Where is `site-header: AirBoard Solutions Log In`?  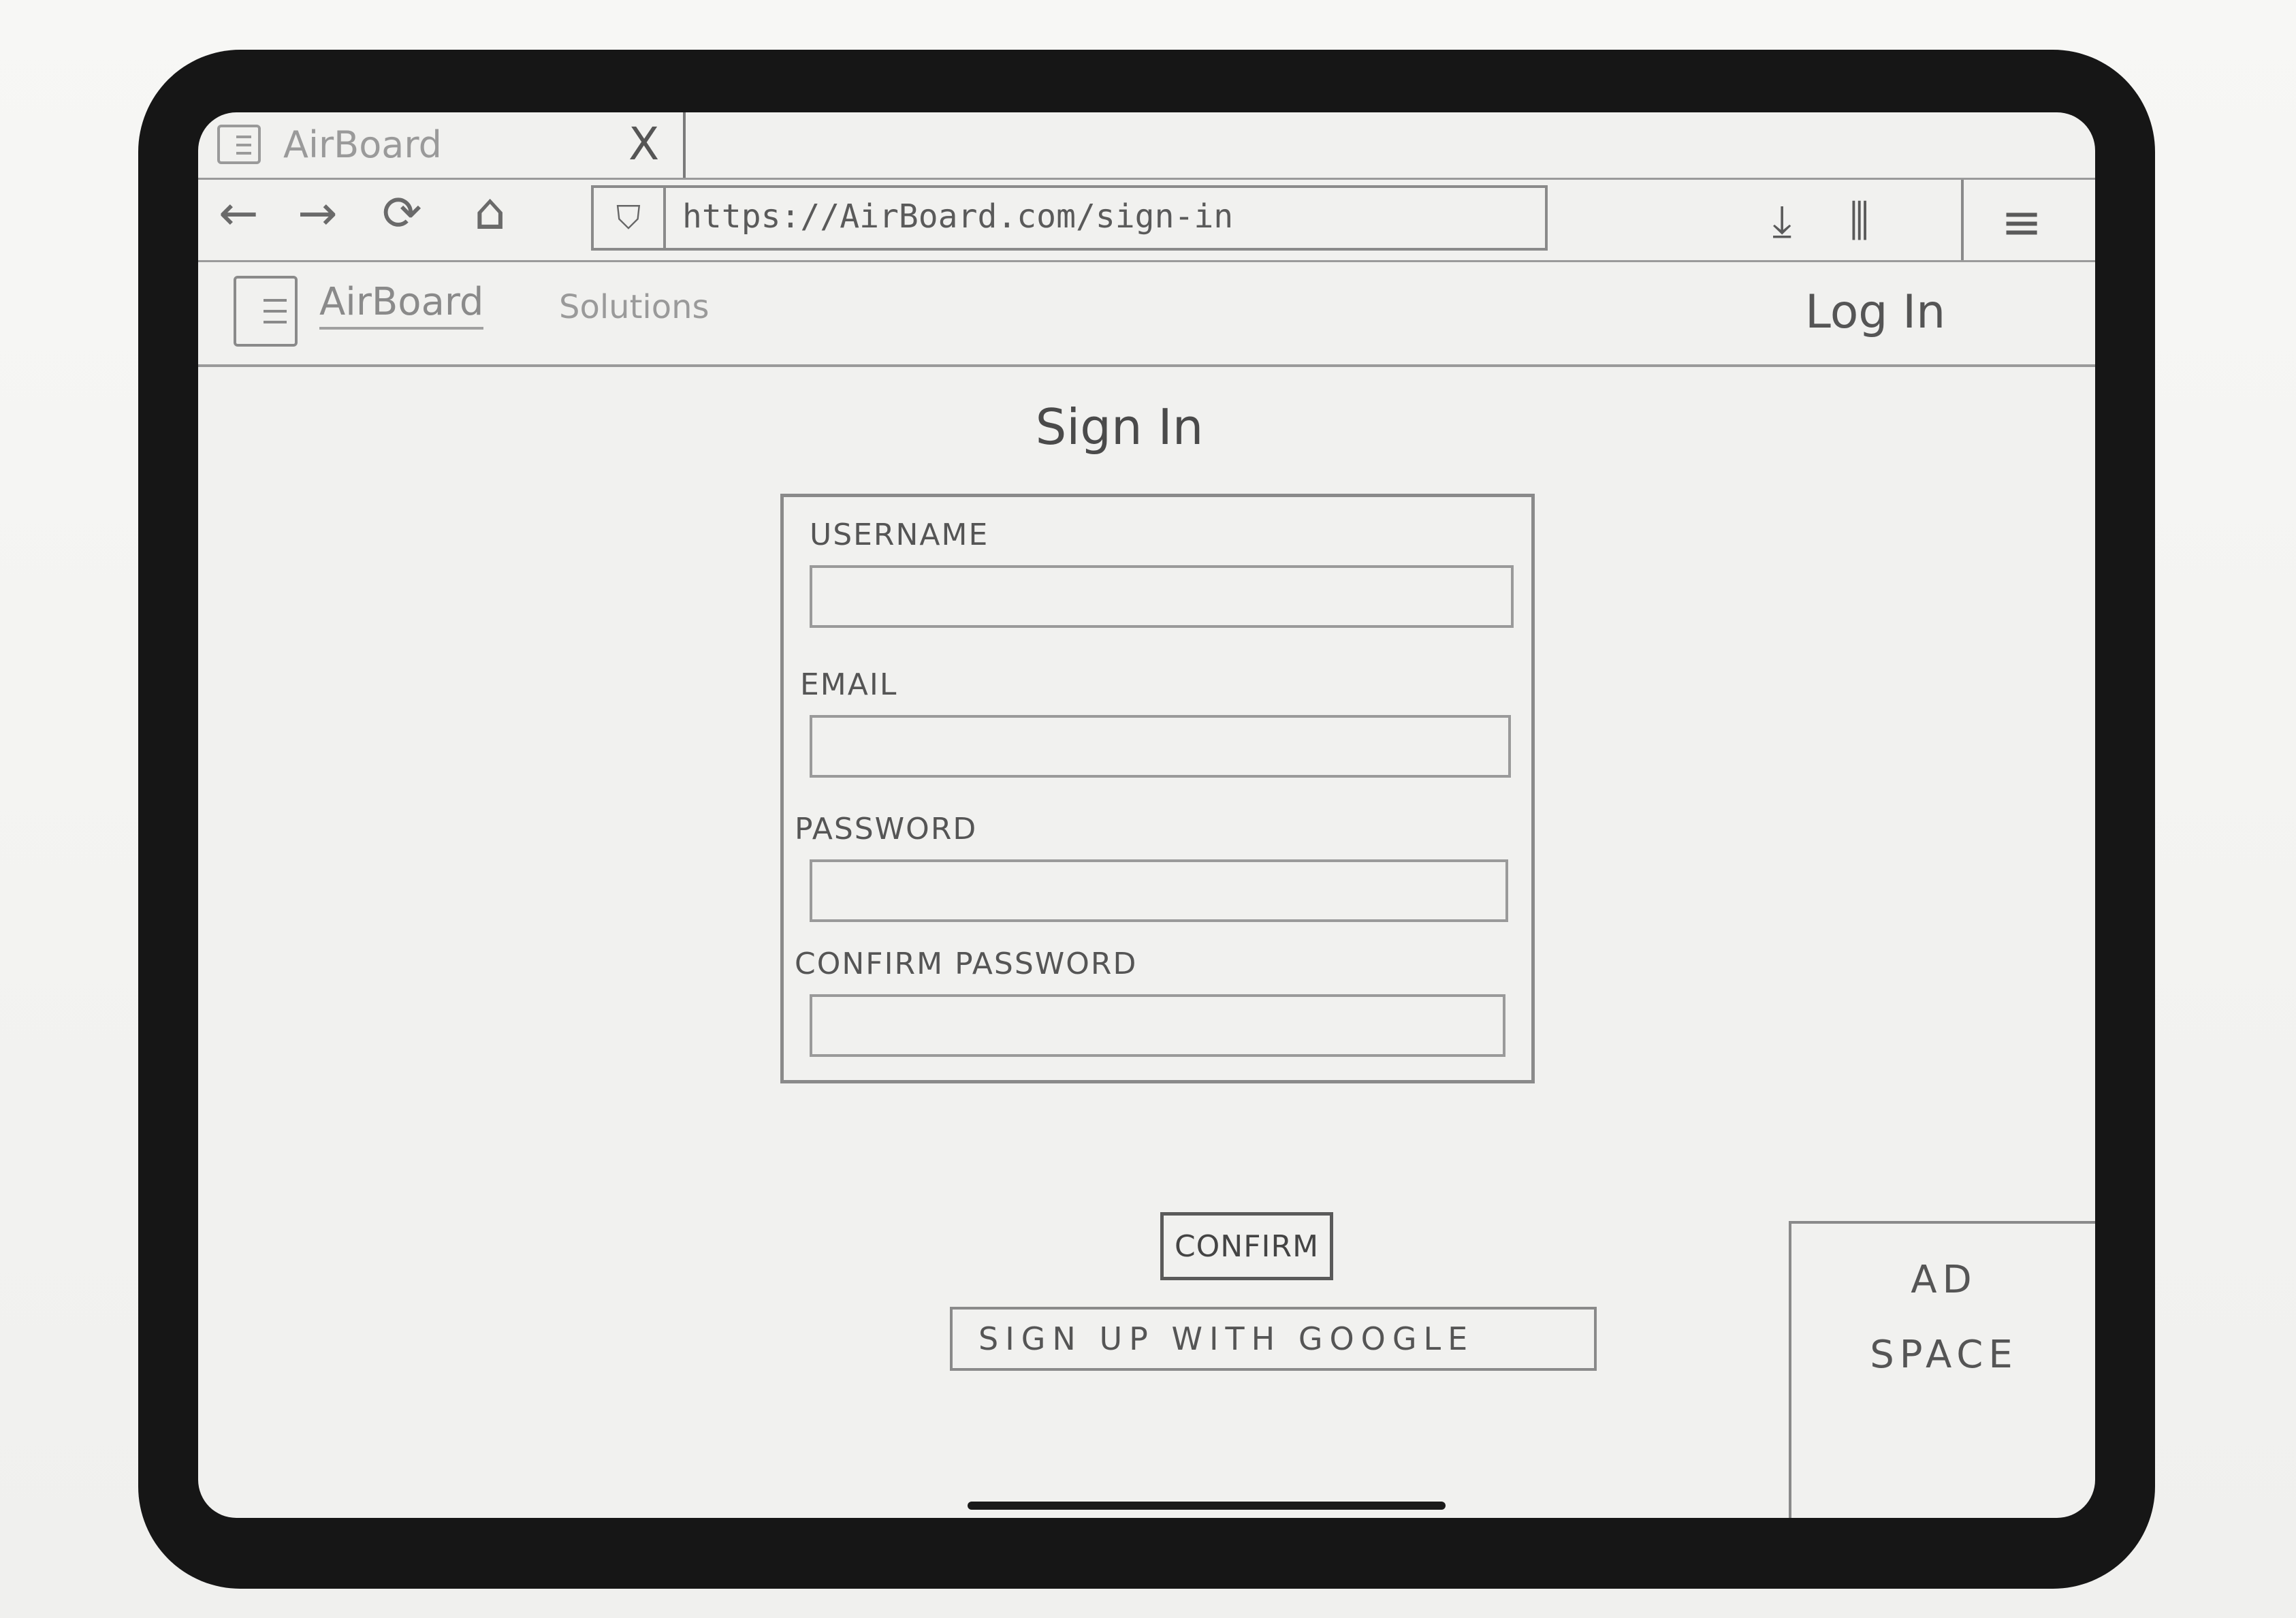
site-header: AirBoard Solutions Log In is located at coordinates (1147, 314).